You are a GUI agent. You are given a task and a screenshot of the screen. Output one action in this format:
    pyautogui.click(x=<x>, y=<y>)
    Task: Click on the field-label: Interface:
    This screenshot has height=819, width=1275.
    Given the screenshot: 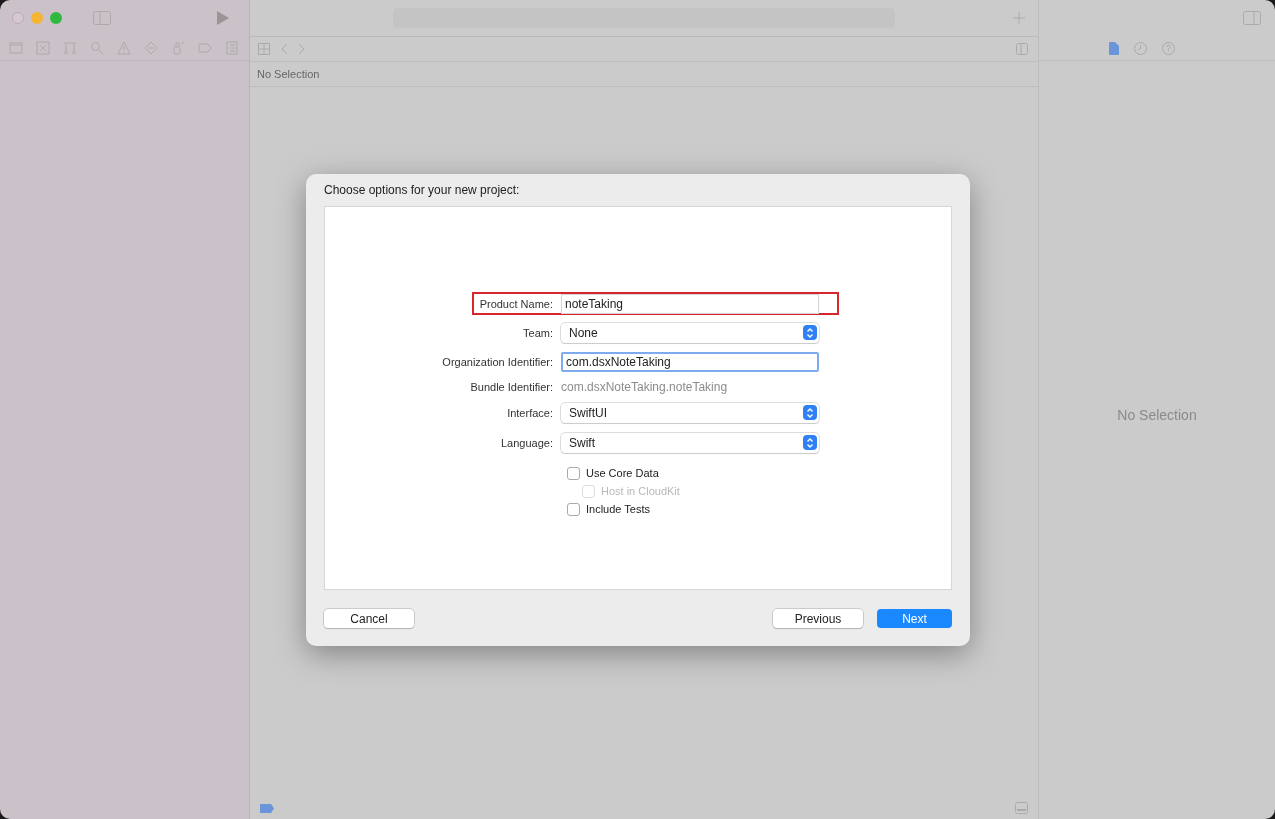 What is the action you would take?
    pyautogui.click(x=530, y=412)
    